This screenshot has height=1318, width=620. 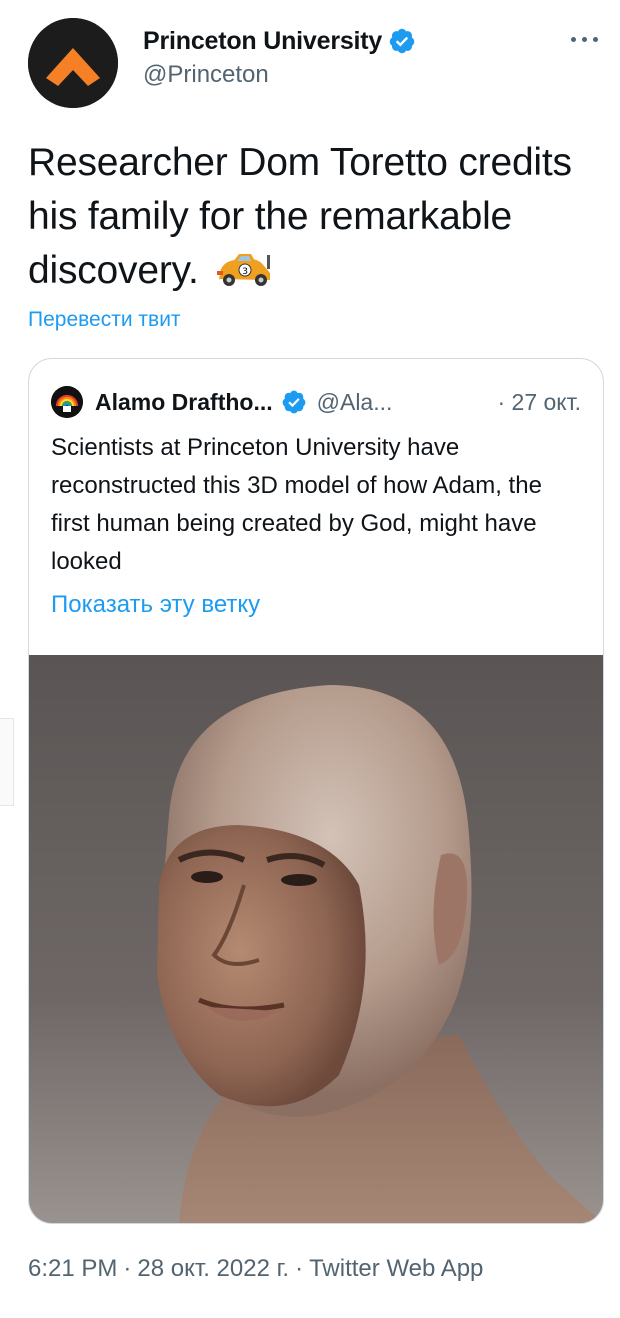 I want to click on tweet-header: Princeton University @Princeton, so click(x=313, y=63).